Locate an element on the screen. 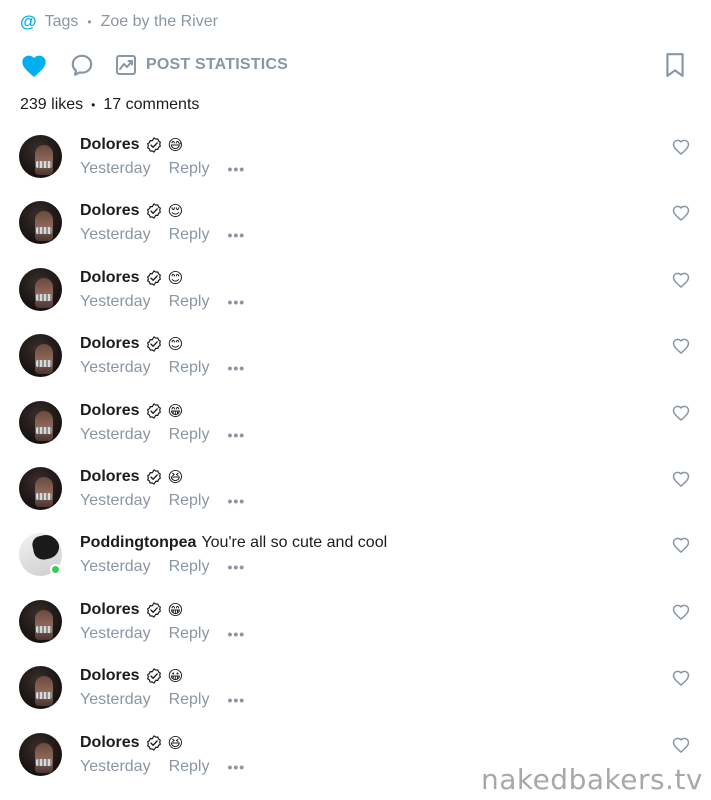 The image size is (711, 800). comment-body: Dolores 😆 Yesterday Reply ••• is located at coordinates (162, 489).